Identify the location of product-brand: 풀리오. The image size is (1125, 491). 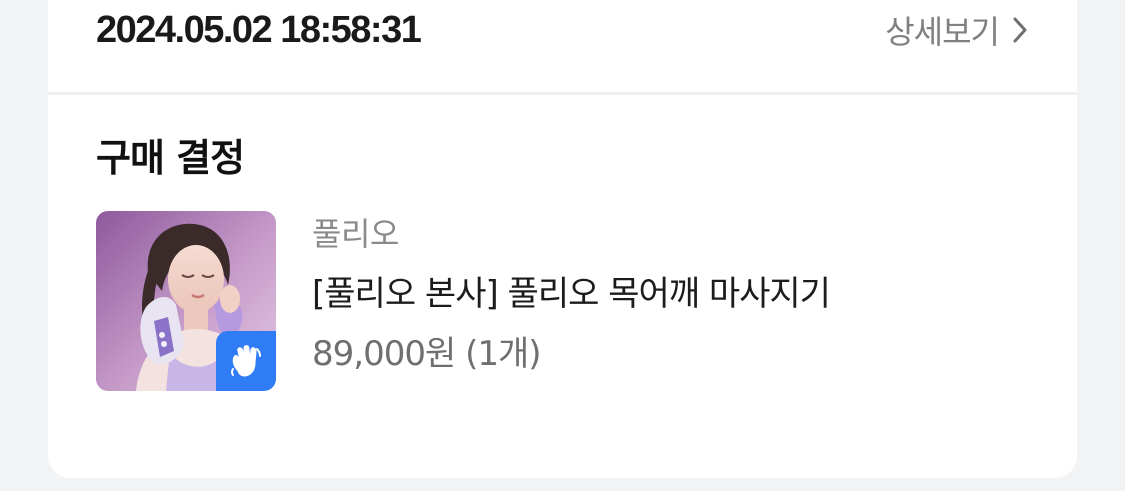
(355, 234).